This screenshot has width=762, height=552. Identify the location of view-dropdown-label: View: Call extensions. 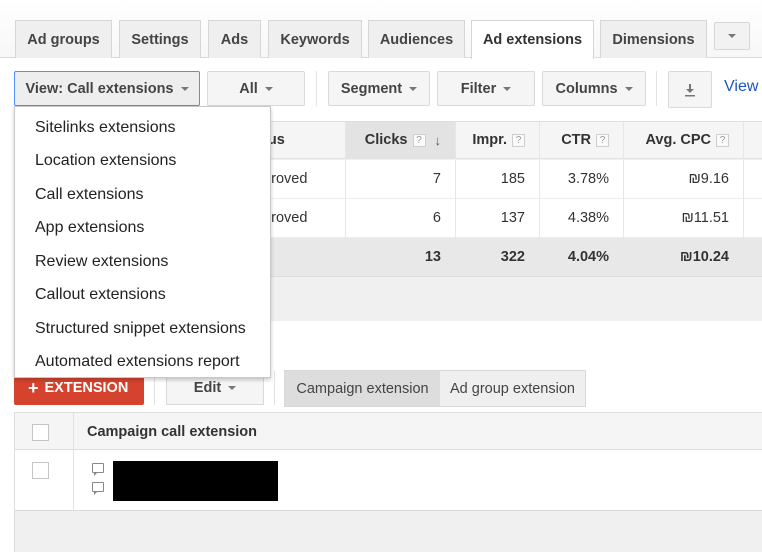
(99, 88).